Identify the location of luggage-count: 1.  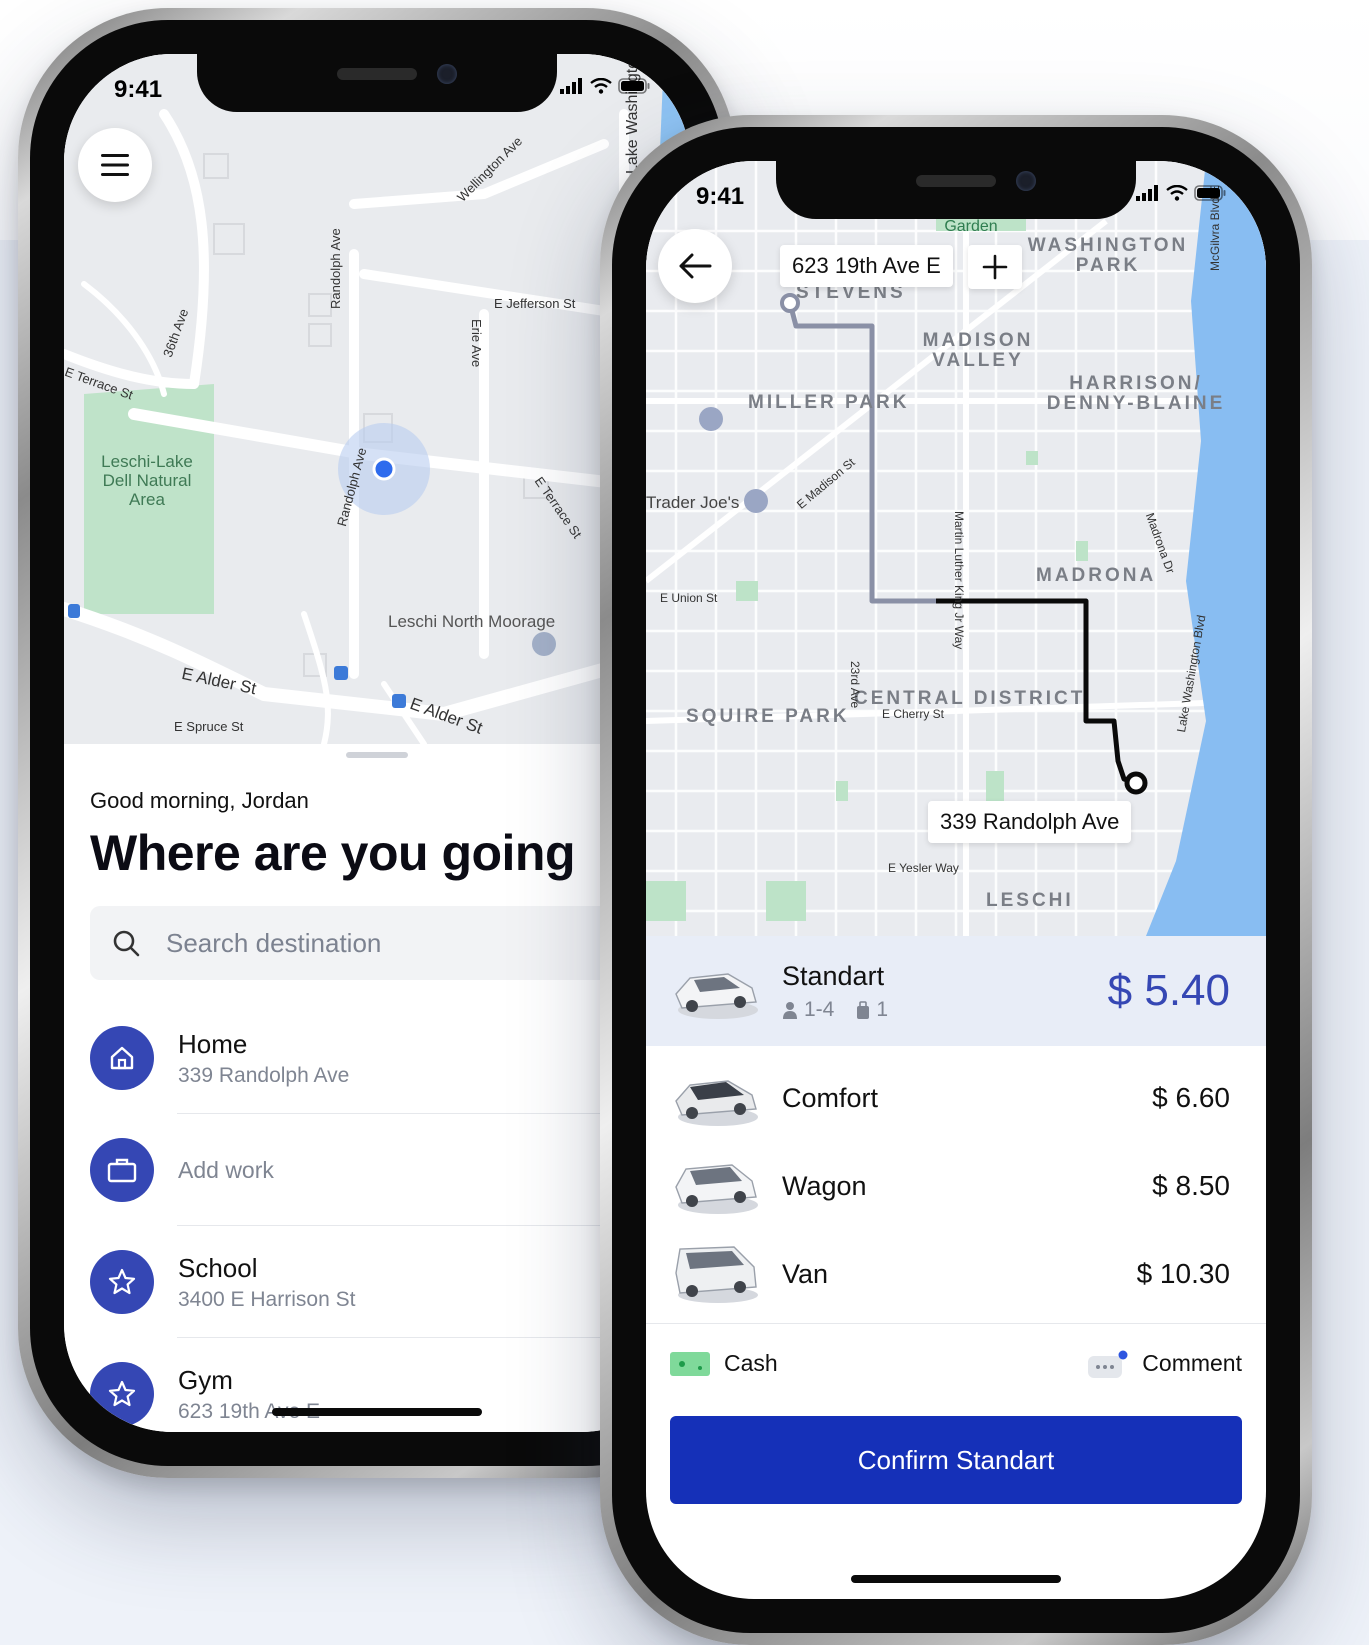
(882, 1009).